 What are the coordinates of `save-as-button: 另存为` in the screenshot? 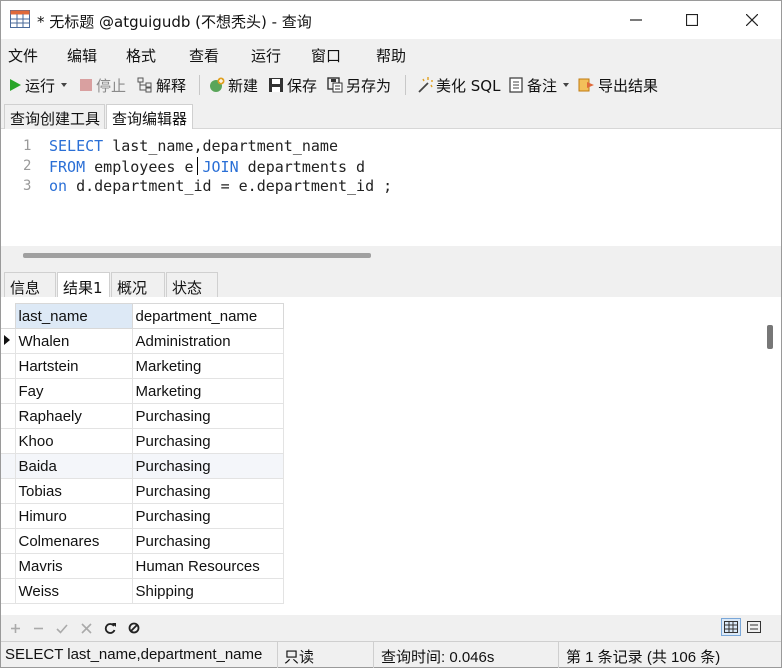 It's located at (359, 85).